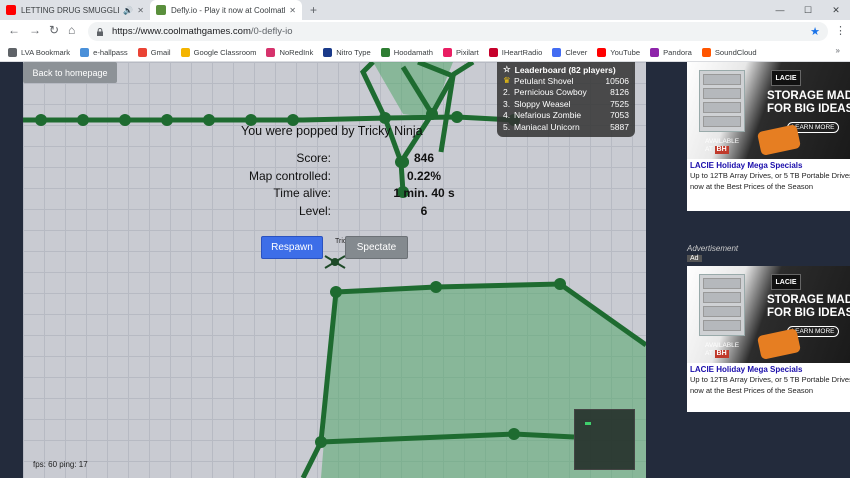 The height and width of the screenshot is (478, 850). I want to click on bookmark-item: Pixilart, so click(460, 52).